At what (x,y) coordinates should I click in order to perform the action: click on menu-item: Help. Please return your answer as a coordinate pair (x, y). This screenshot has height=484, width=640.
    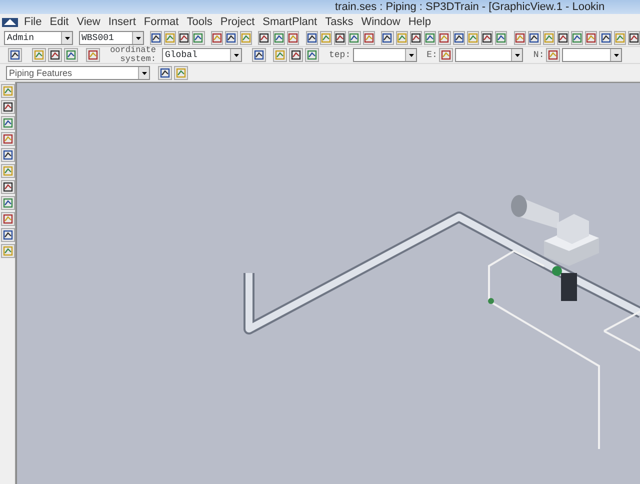
    Looking at the image, I should click on (419, 22).